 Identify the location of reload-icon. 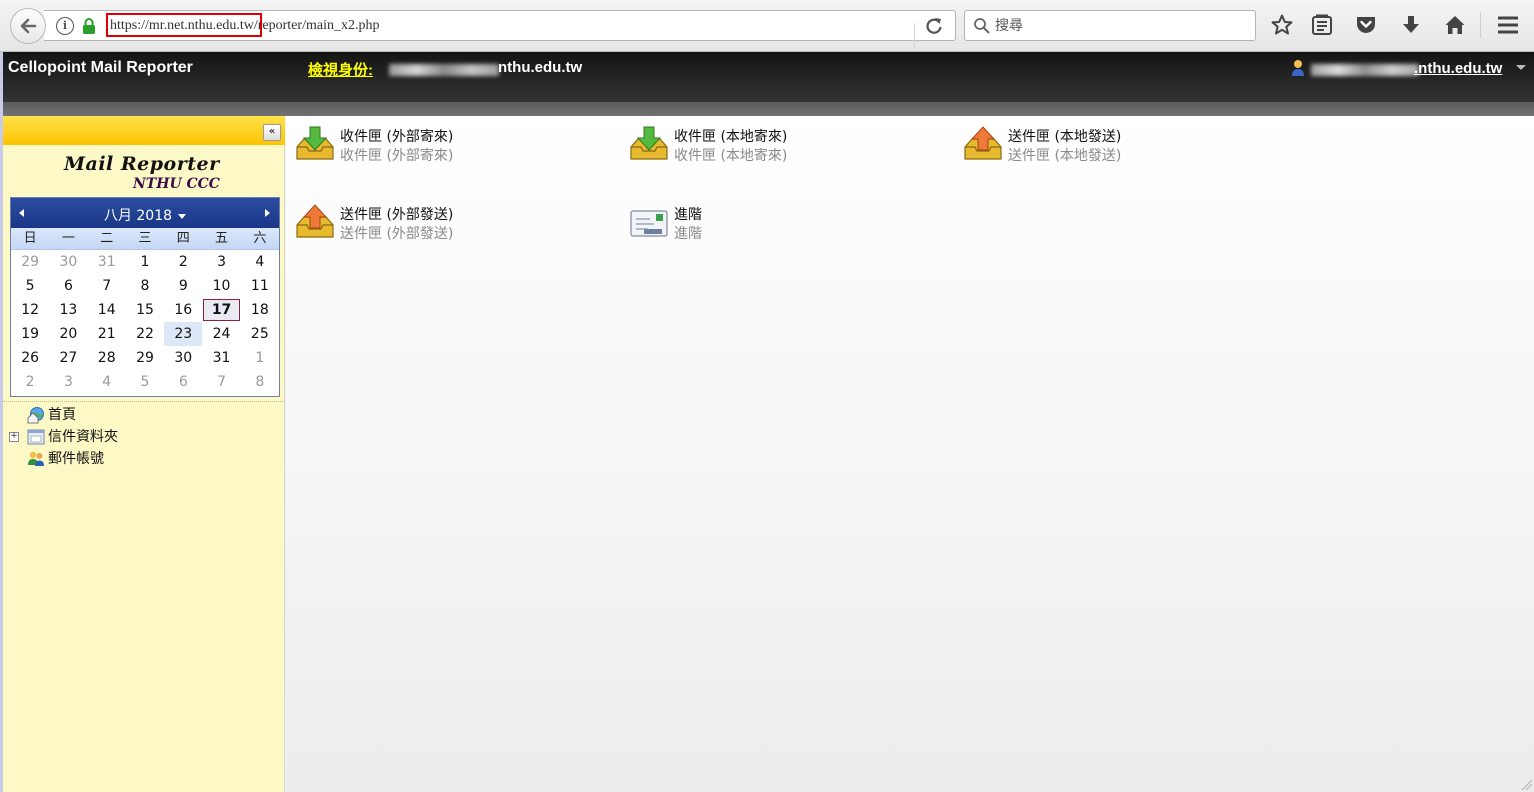
(934, 26).